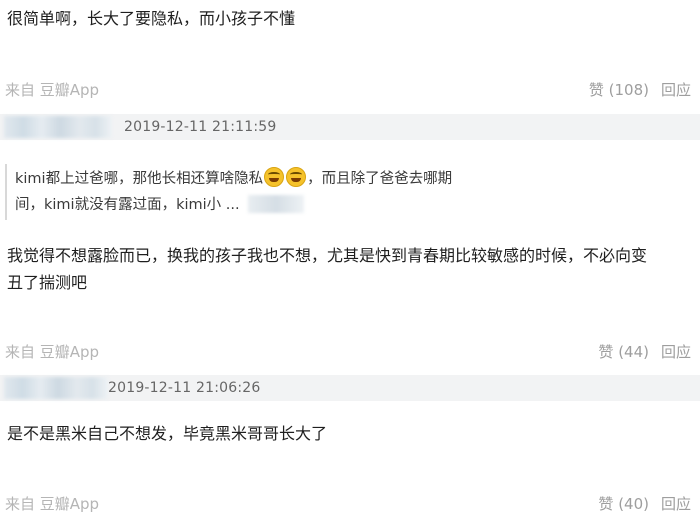 Image resolution: width=700 pixels, height=524 pixels. Describe the element at coordinates (350, 388) in the screenshot. I see `user-bar: 2019-12-11 21:06:26` at that location.